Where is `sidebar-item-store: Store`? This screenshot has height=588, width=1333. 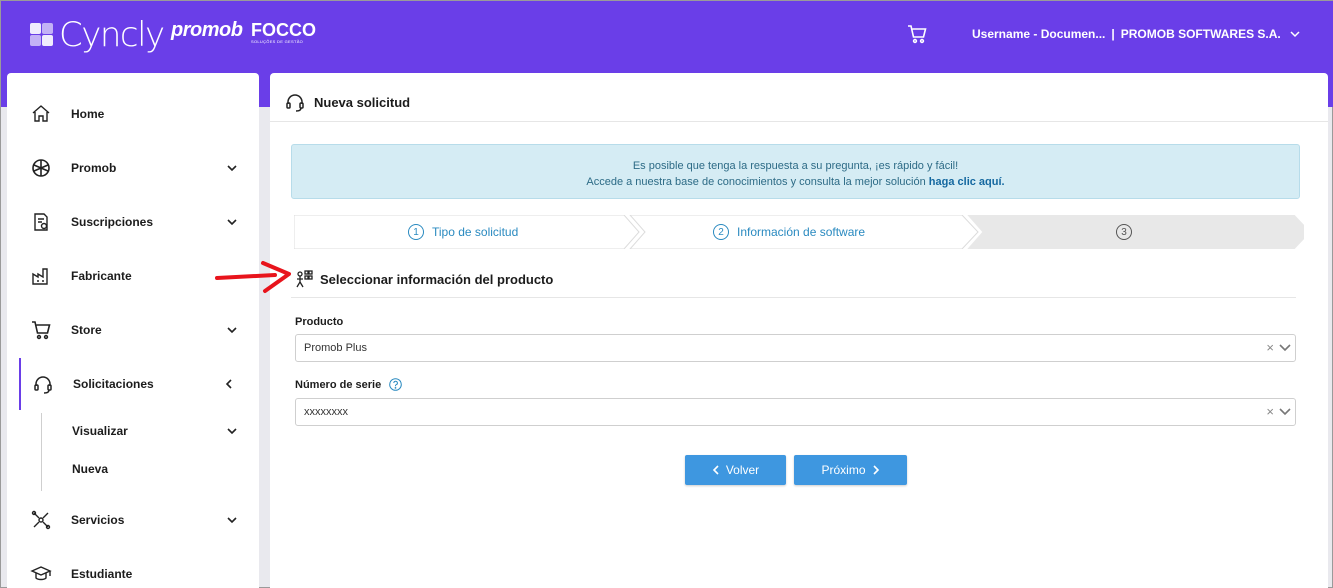
sidebar-item-store: Store is located at coordinates (133, 330).